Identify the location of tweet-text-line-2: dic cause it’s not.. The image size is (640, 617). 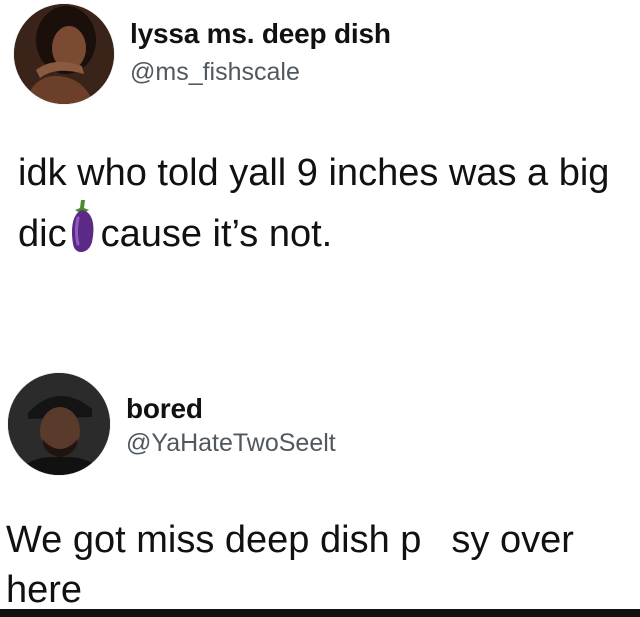
(328, 234).